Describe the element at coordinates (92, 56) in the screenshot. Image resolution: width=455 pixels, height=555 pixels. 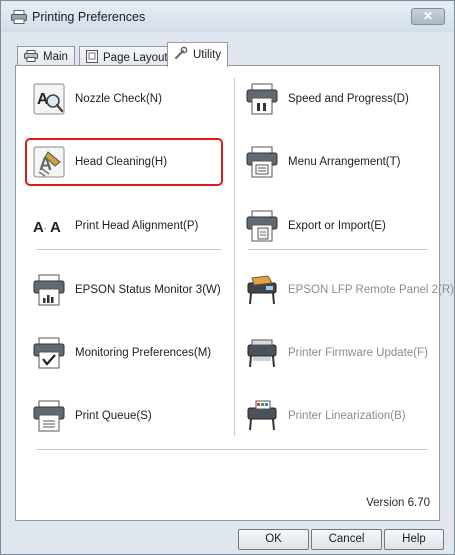
I see `page-layout-icon` at that location.